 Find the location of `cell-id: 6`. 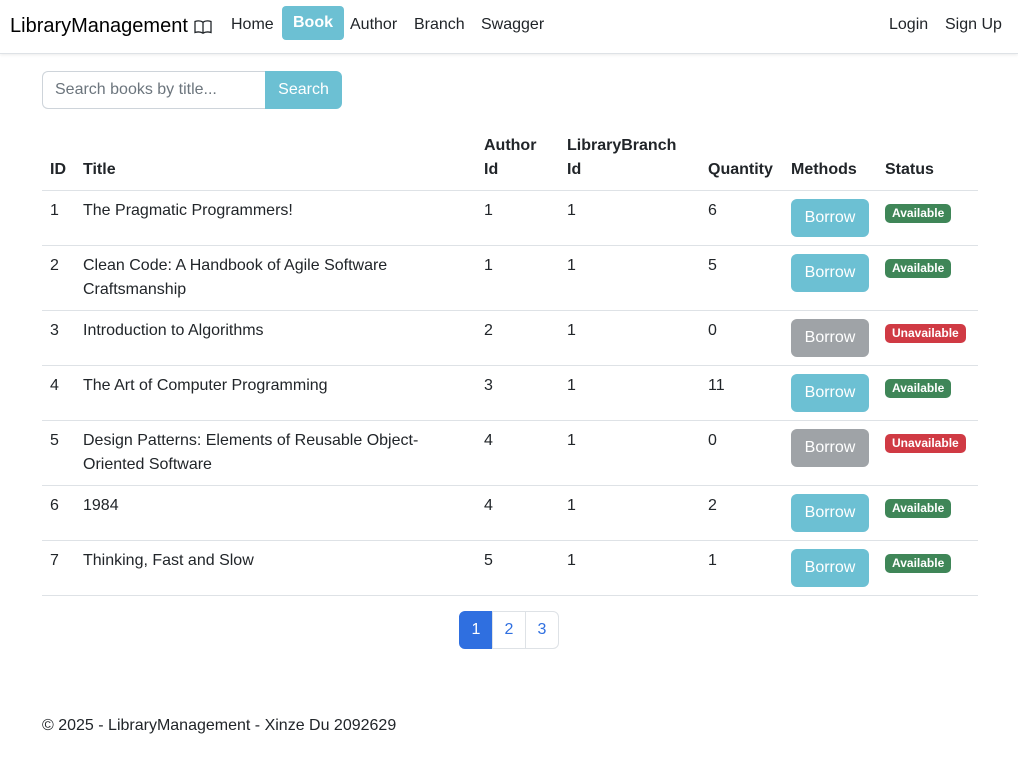

cell-id: 6 is located at coordinates (58, 513).